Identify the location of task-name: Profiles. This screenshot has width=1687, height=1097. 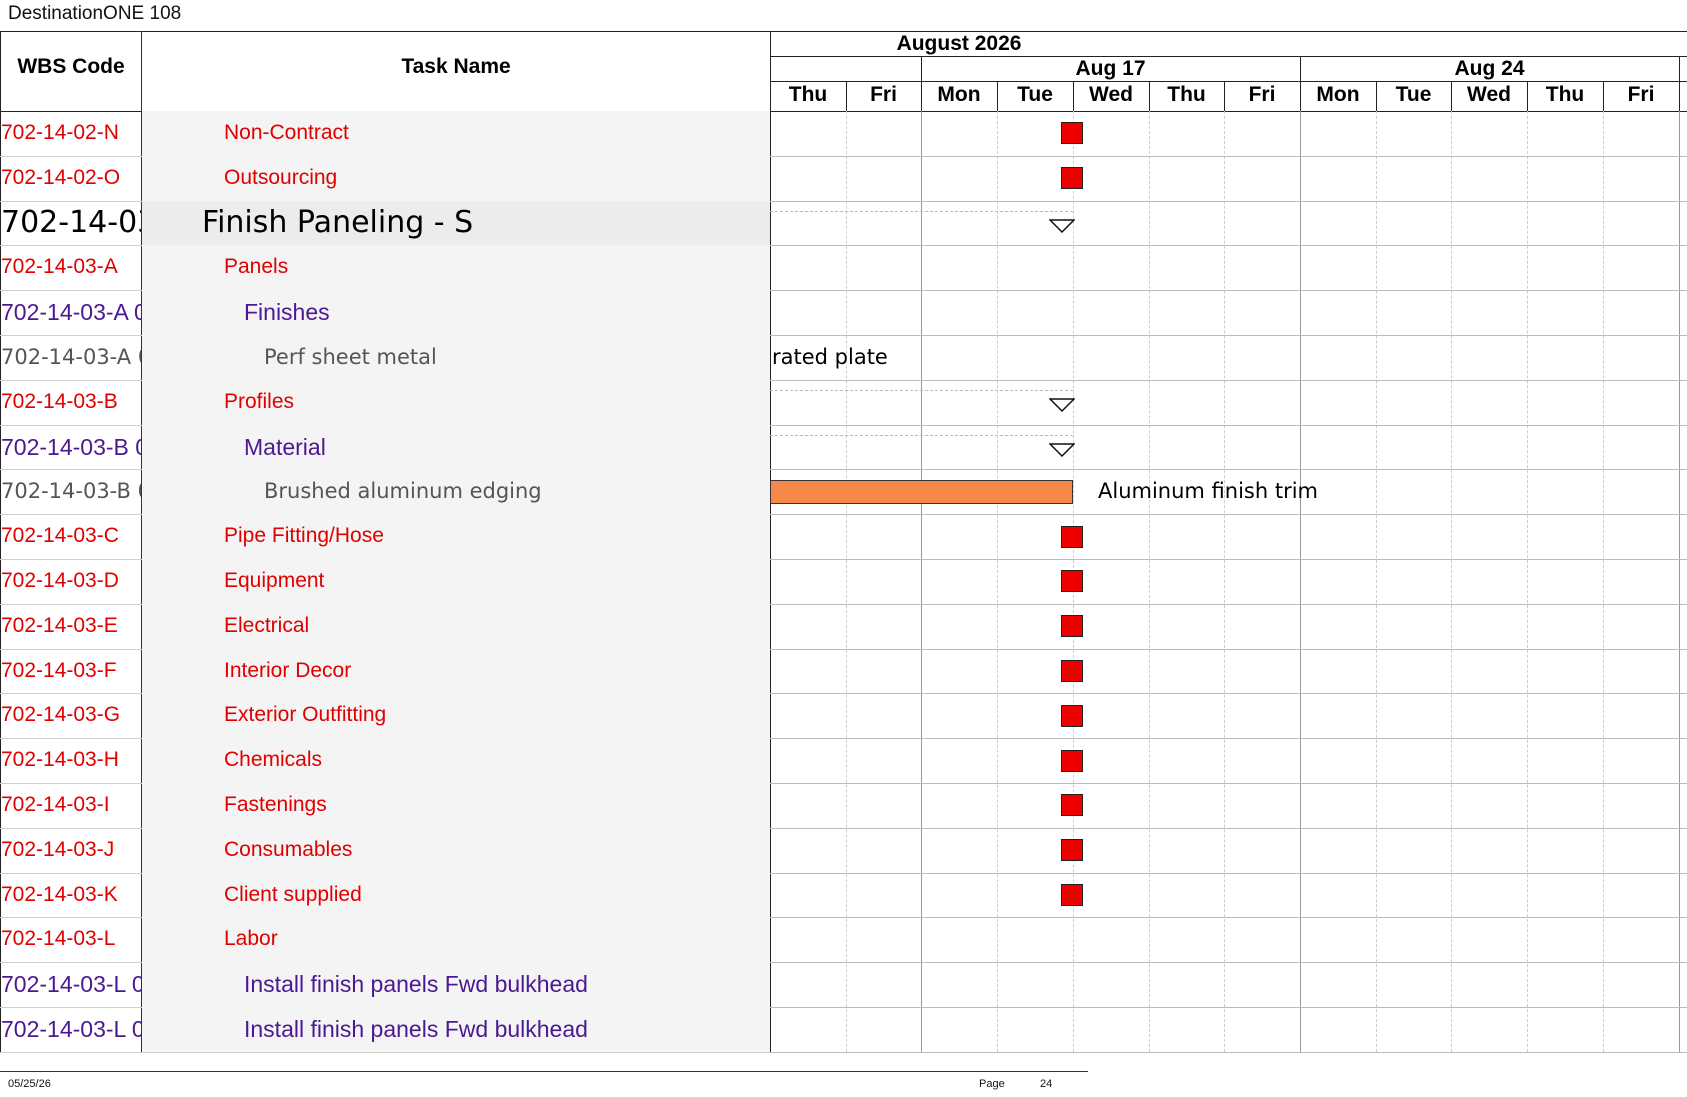
(259, 401).